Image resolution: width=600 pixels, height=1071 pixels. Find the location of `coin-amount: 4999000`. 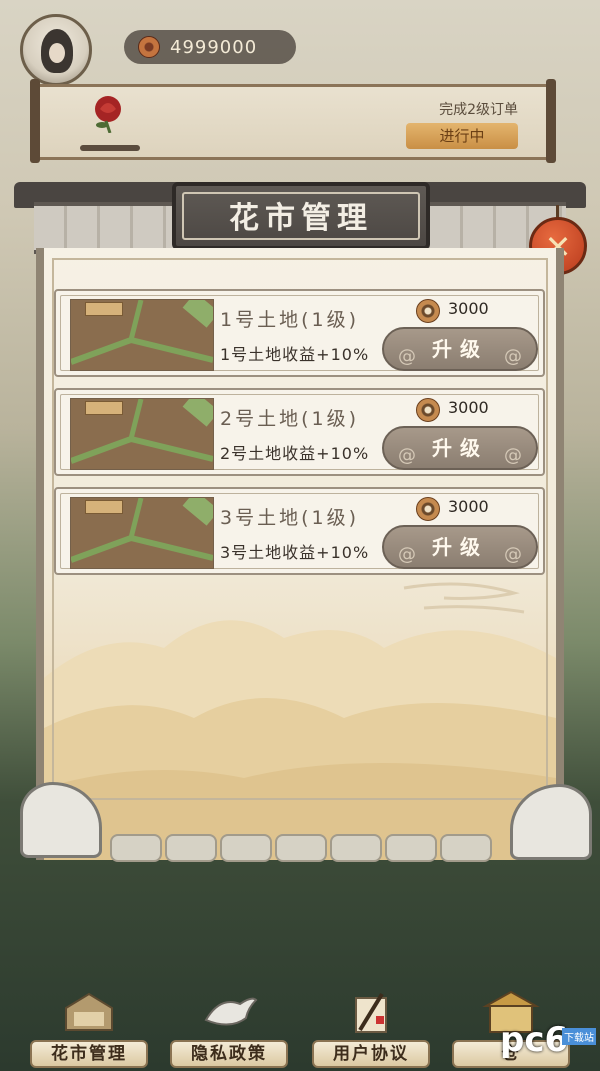

coin-amount: 4999000 is located at coordinates (214, 47).